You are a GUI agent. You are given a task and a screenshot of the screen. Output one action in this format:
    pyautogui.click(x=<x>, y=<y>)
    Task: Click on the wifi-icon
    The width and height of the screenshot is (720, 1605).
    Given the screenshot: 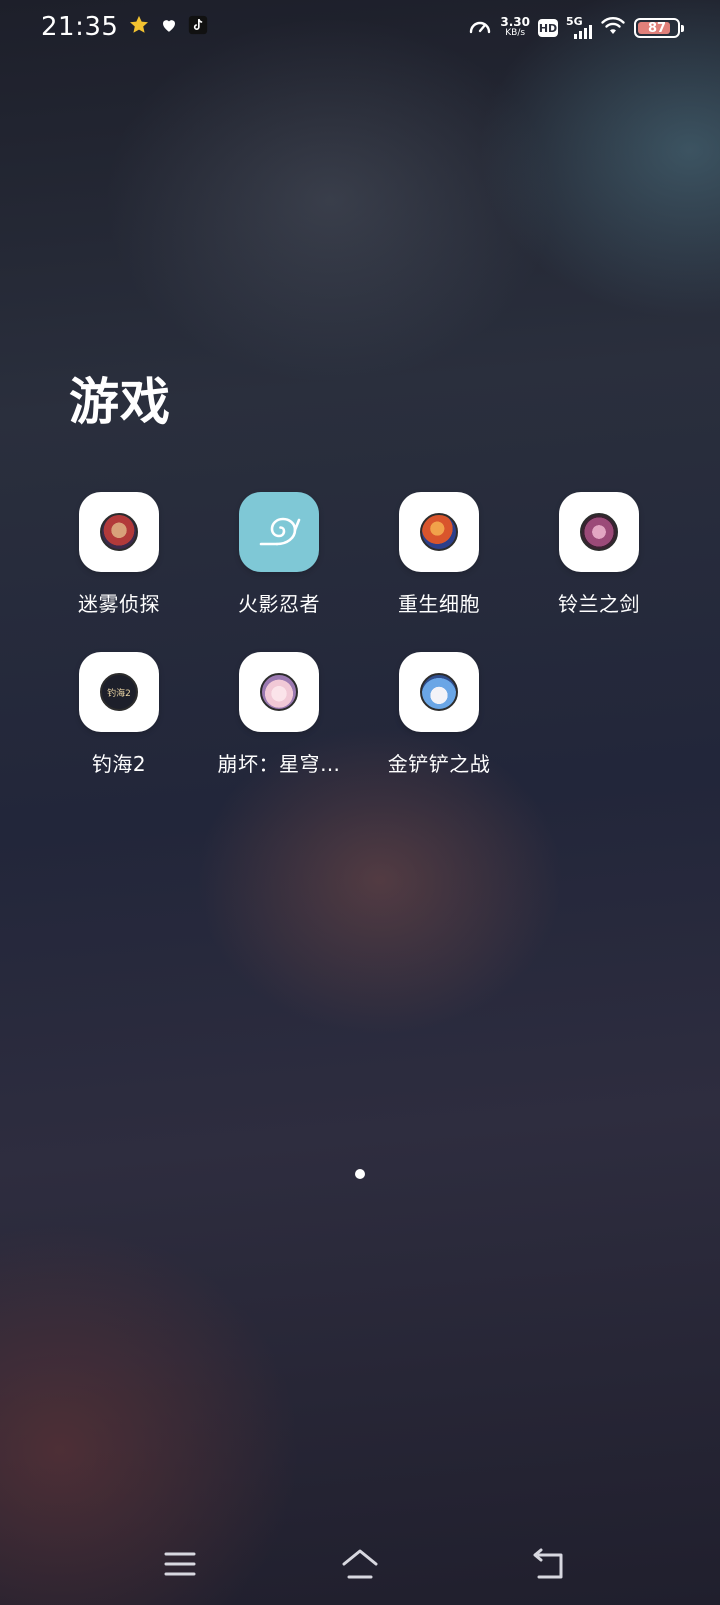 What is the action you would take?
    pyautogui.click(x=613, y=28)
    